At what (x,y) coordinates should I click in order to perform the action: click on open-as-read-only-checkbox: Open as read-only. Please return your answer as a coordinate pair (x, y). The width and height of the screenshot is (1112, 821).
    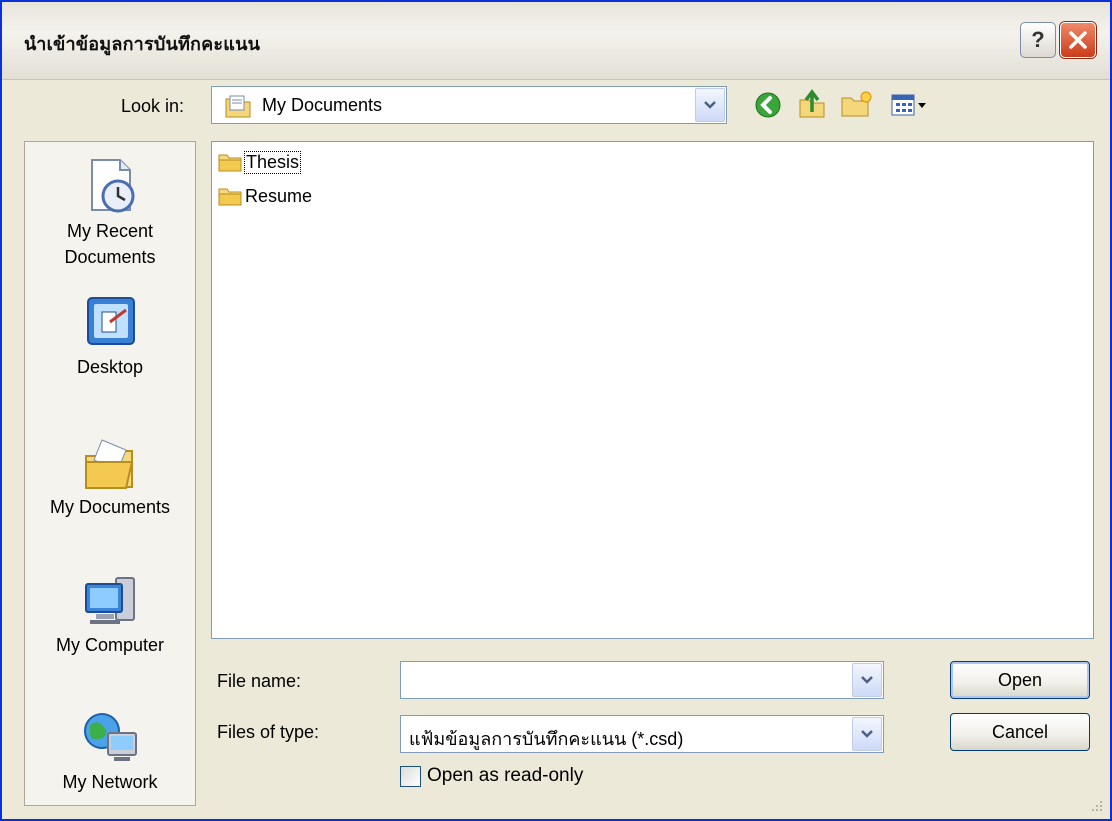
    Looking at the image, I should click on (491, 776).